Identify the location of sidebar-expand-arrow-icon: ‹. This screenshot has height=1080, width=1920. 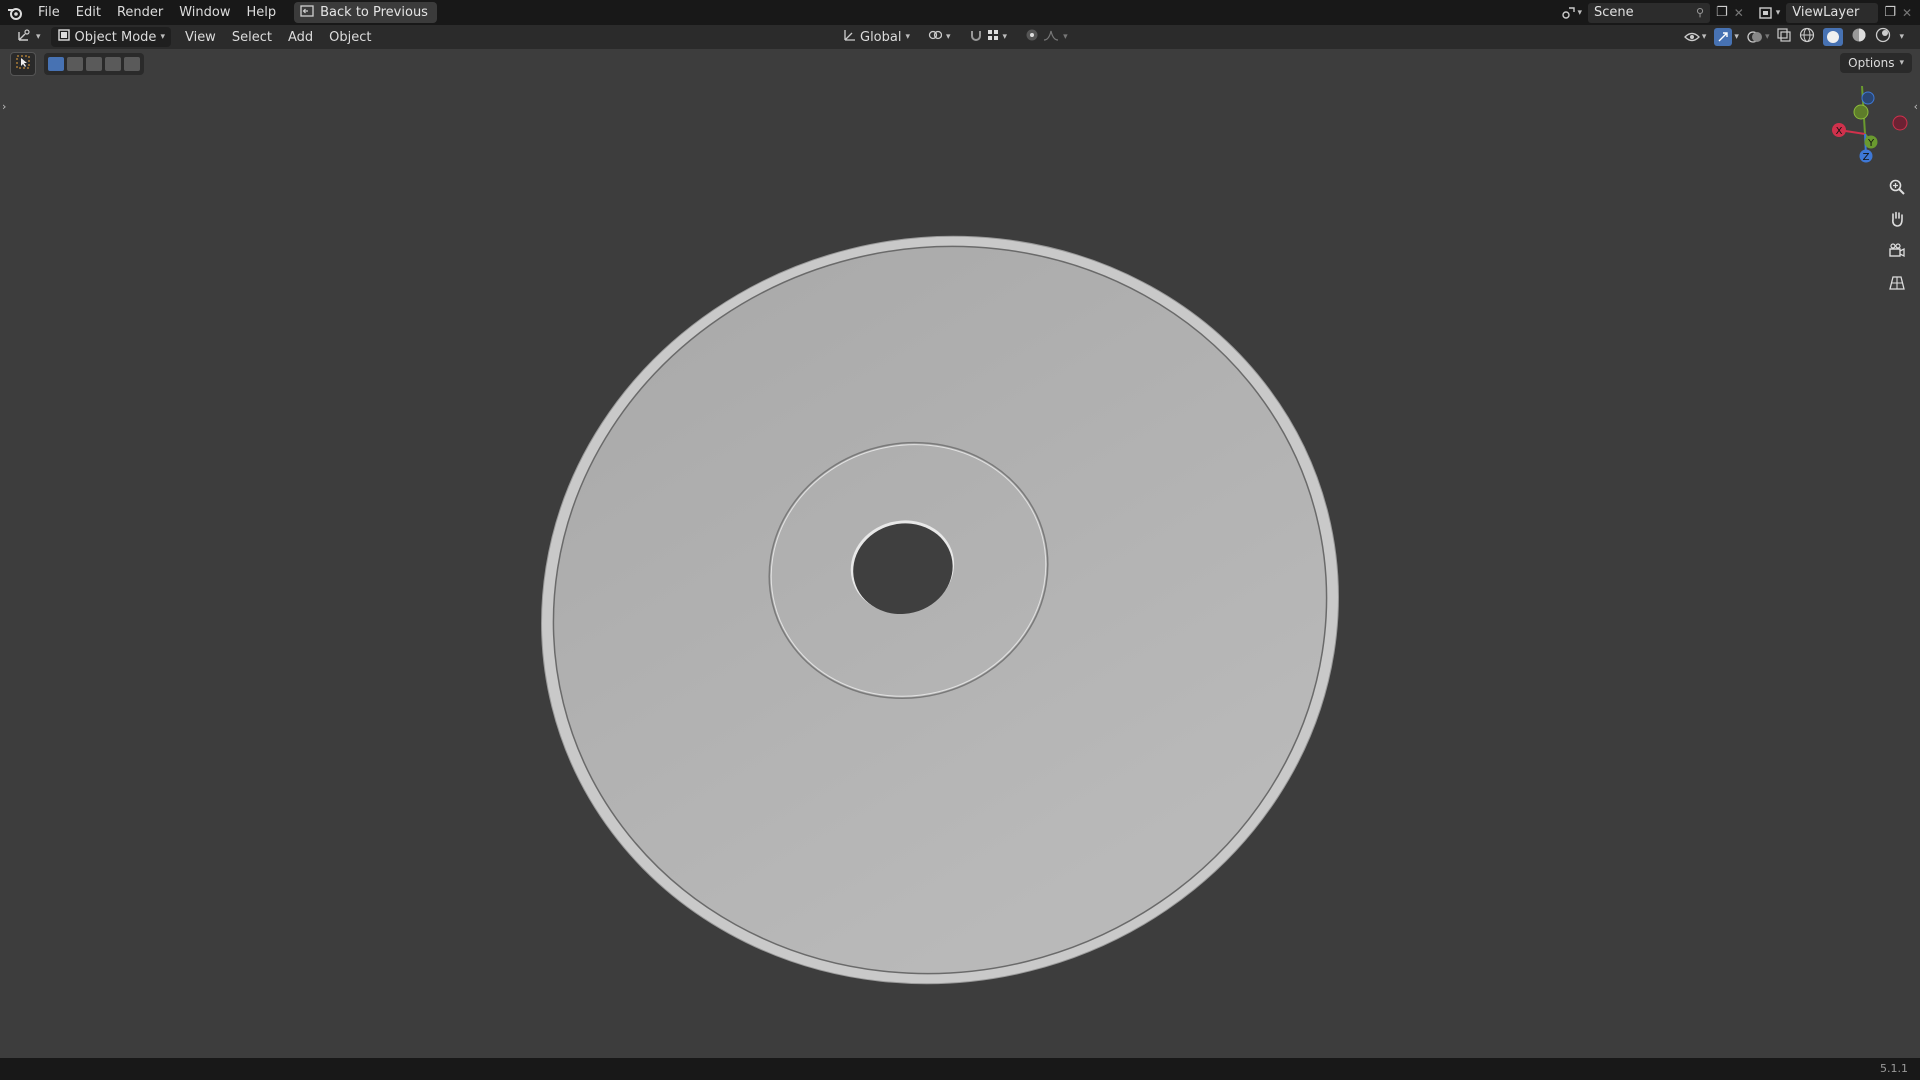
(1916, 106).